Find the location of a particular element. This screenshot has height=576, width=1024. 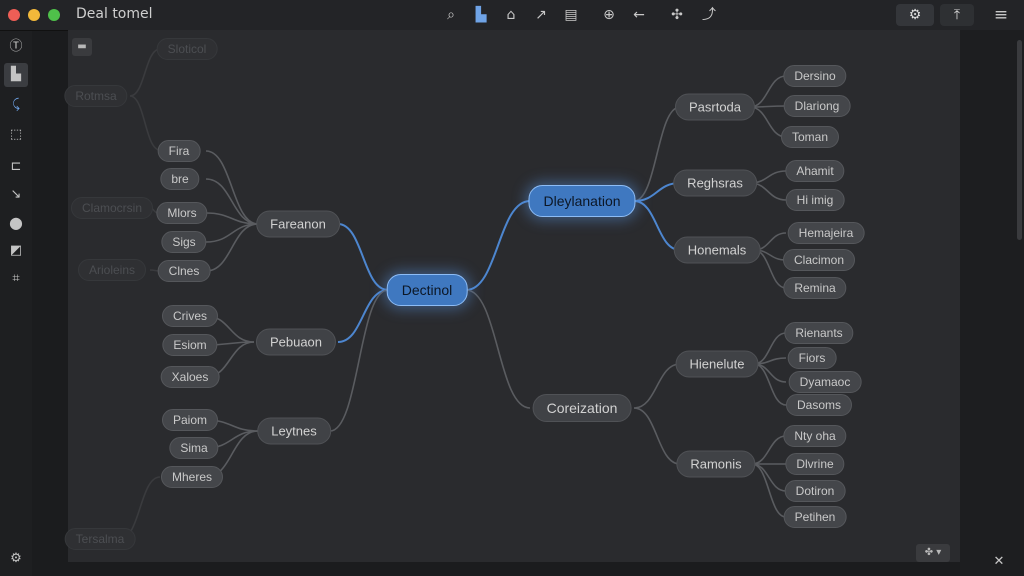

leaf-node: Esiom is located at coordinates (190, 345).